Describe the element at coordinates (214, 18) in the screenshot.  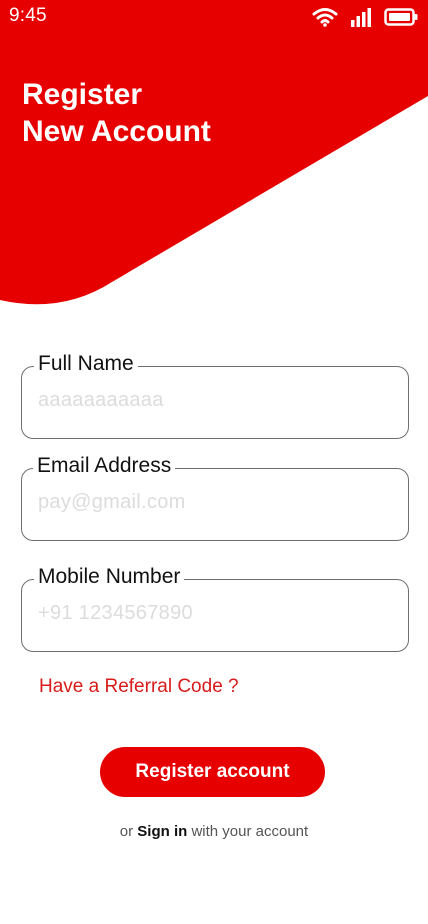
I see `status-bar: 9:45` at that location.